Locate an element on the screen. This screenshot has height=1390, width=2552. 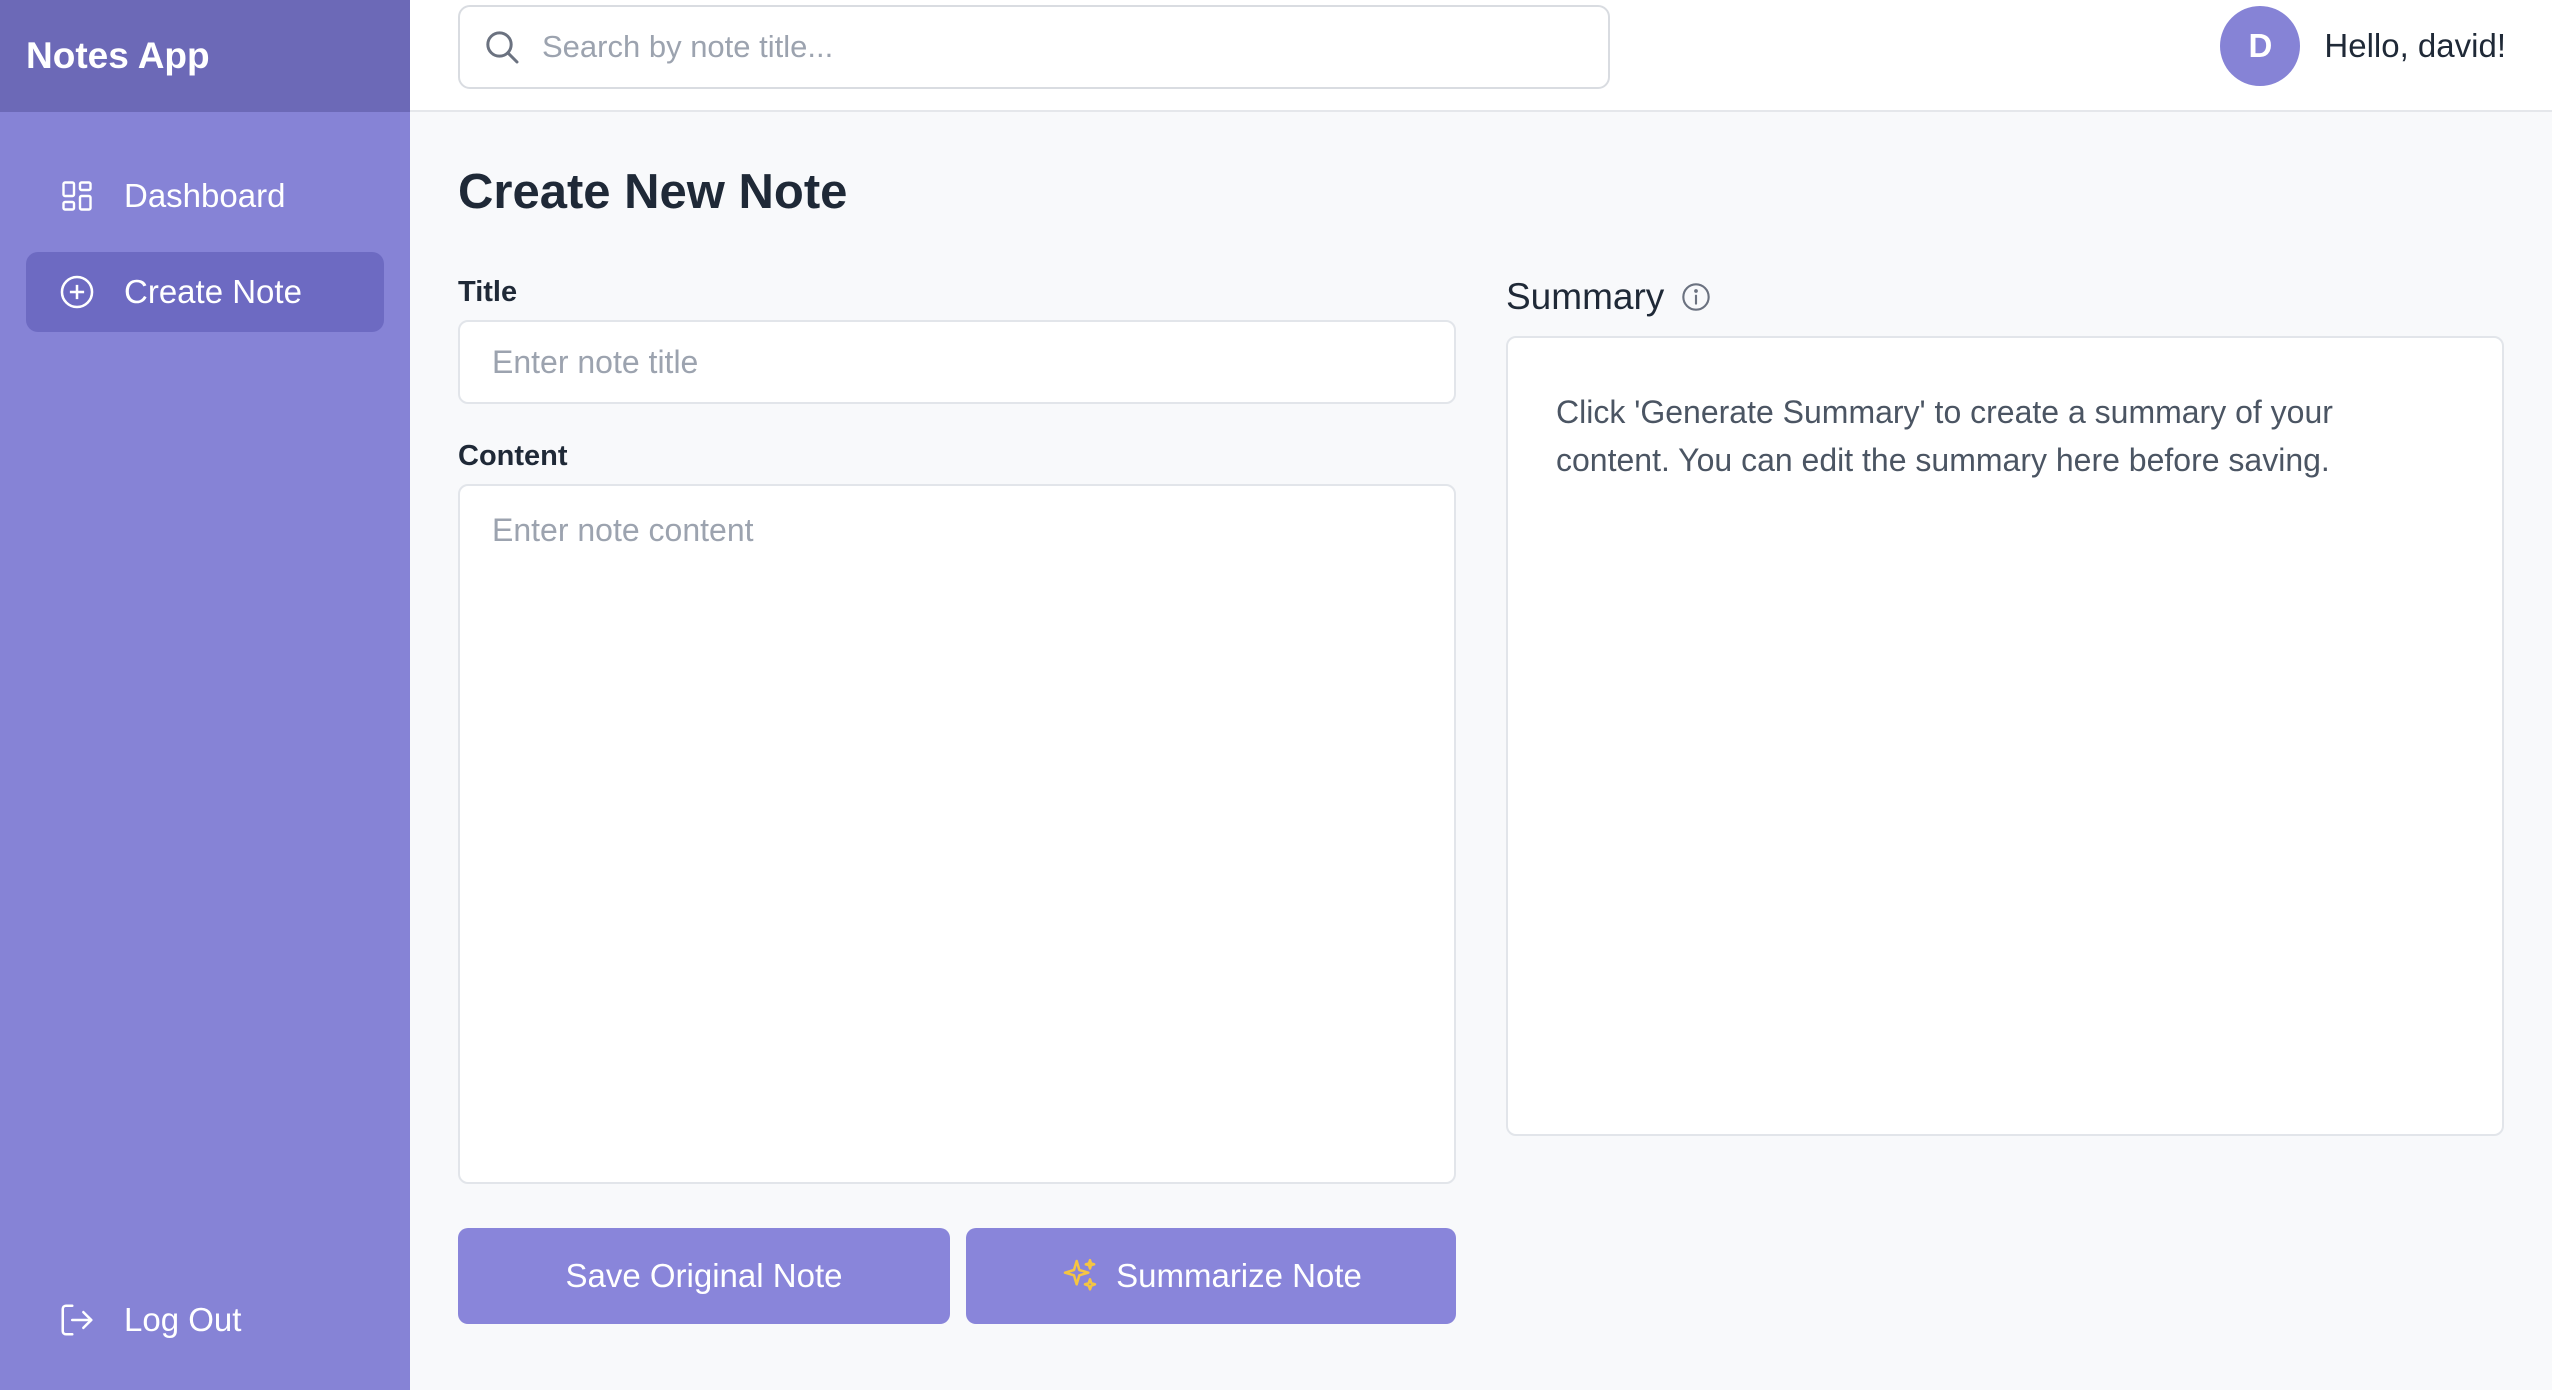
avatar: D is located at coordinates (2260, 46).